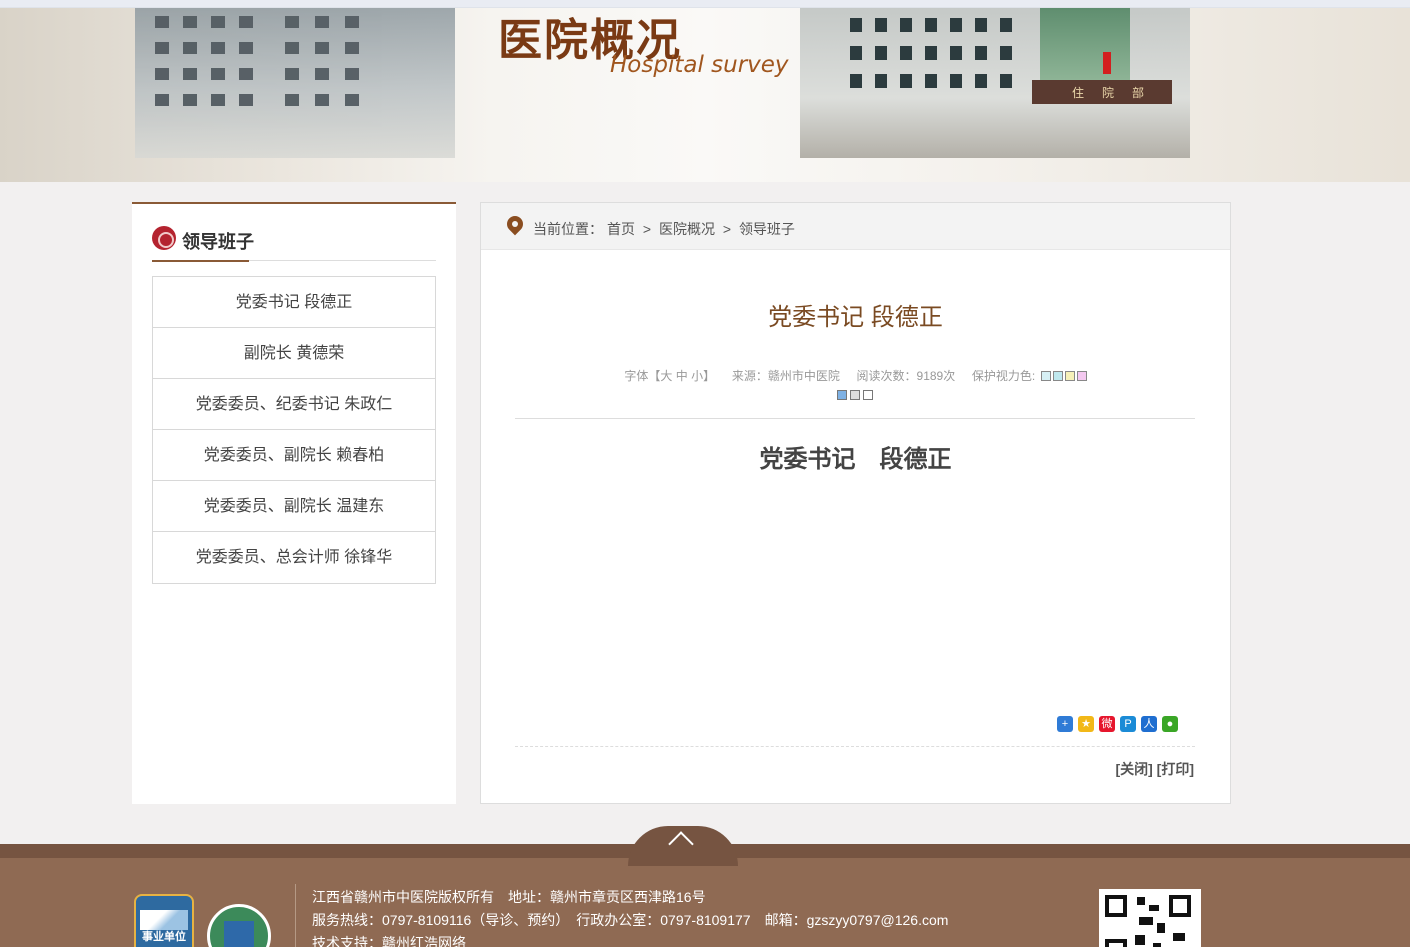  Describe the element at coordinates (697, 376) in the screenshot. I see `font-small-link: 小` at that location.